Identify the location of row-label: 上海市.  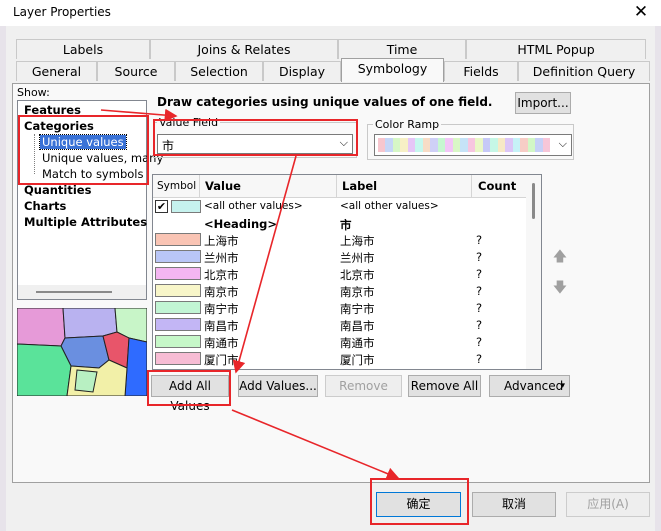
(357, 241).